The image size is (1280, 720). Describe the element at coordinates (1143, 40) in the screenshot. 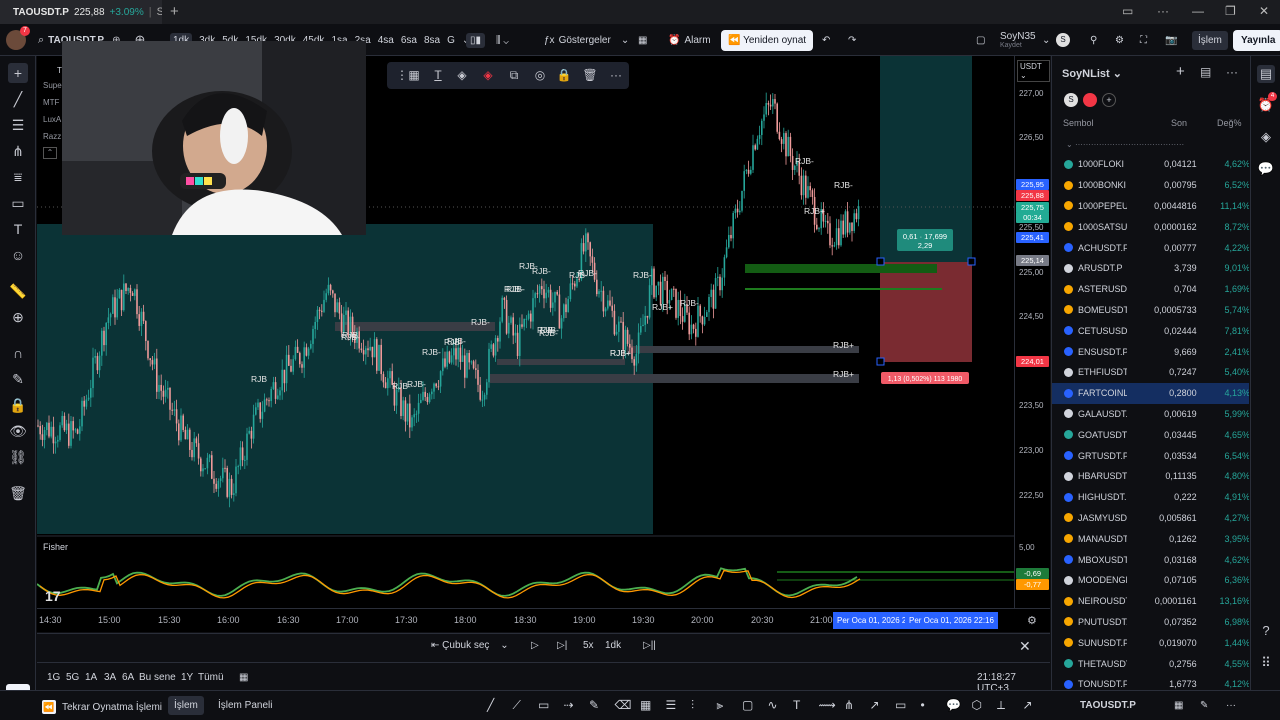

I see `fullscreen-icon: ⛶` at that location.